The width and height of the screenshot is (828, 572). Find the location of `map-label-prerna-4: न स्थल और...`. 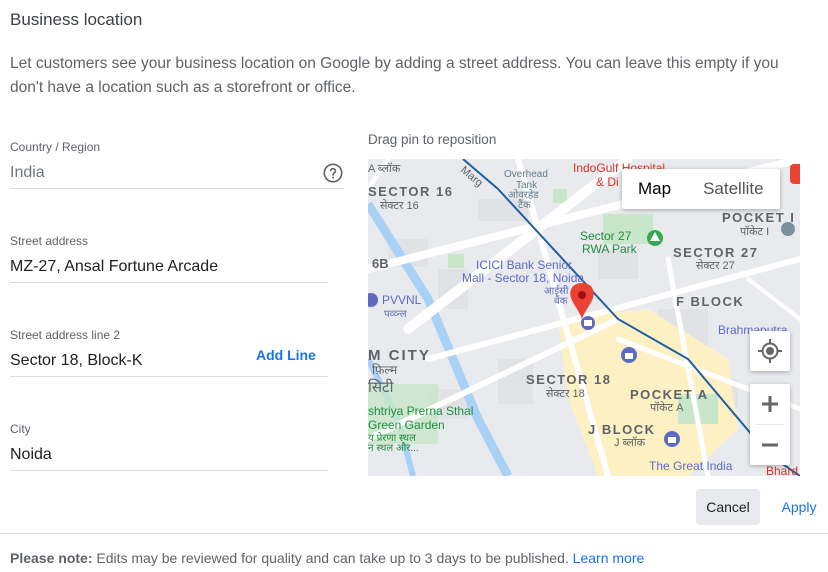

map-label-prerna-4: न स्थल और... is located at coordinates (393, 448).